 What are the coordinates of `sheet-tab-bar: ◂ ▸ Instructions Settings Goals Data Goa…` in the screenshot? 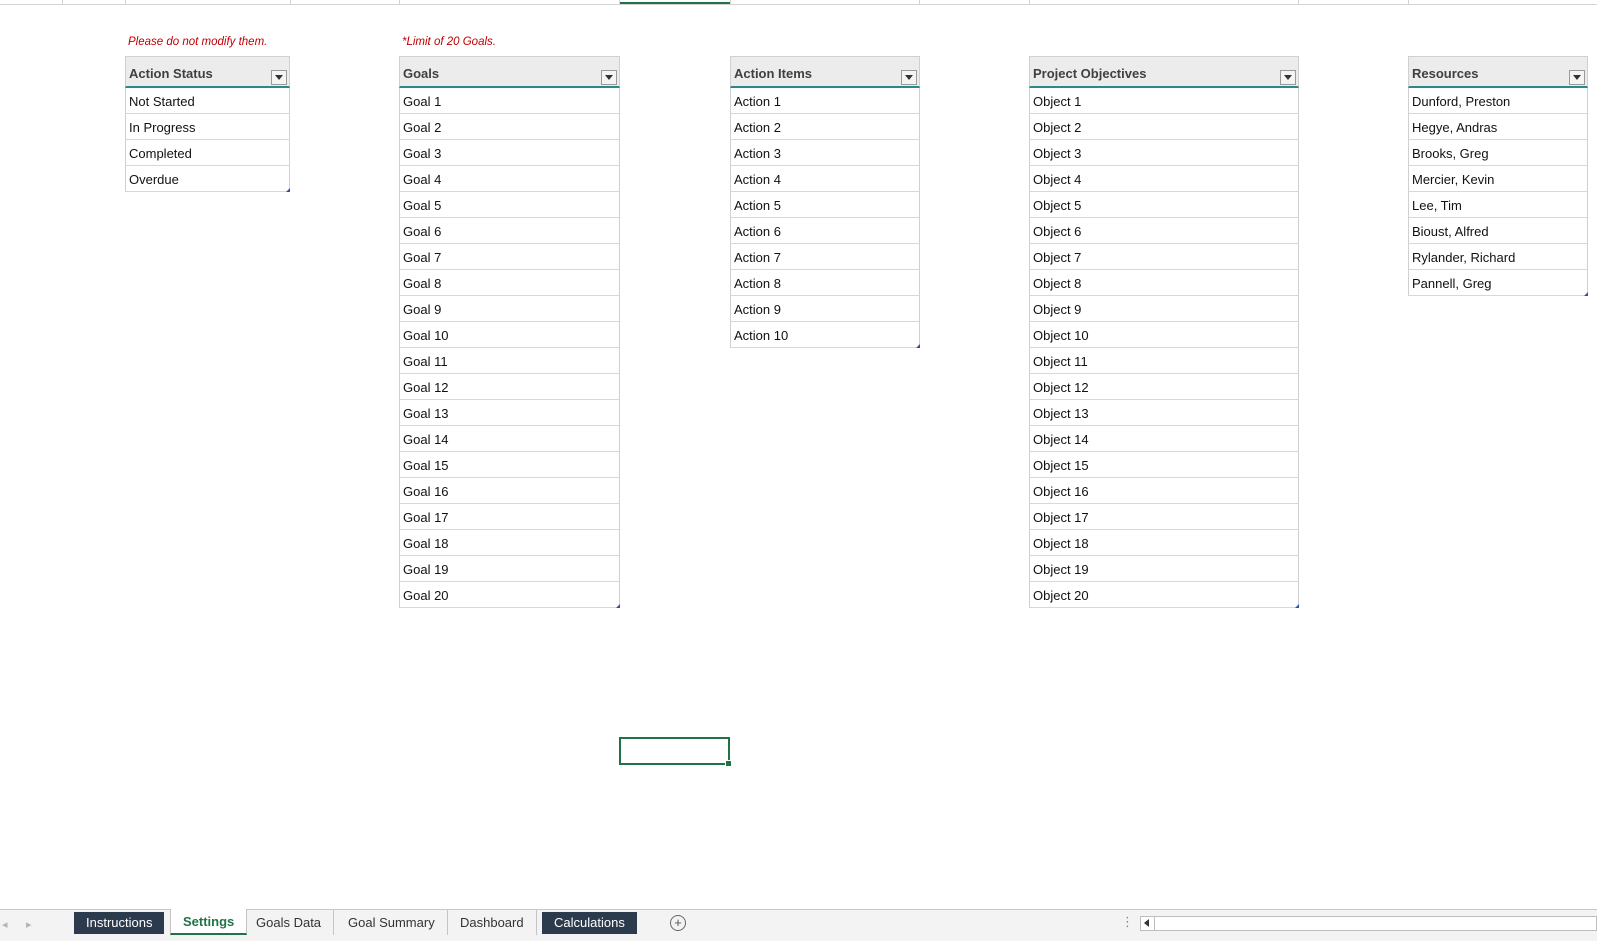 It's located at (798, 925).